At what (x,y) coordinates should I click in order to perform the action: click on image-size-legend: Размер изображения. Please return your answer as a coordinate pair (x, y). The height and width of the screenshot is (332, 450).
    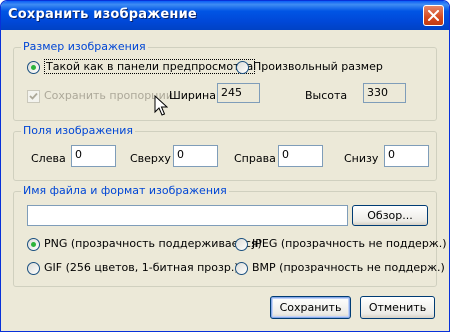
    Looking at the image, I should click on (84, 46).